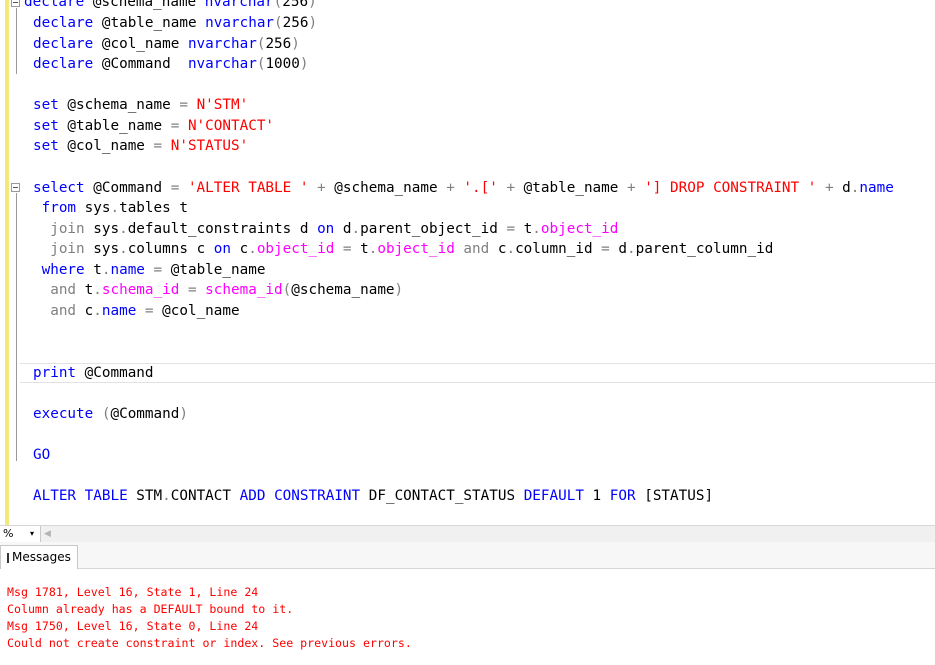 This screenshot has height=665, width=935. I want to click on keyword: DEFAULT, so click(553, 496).